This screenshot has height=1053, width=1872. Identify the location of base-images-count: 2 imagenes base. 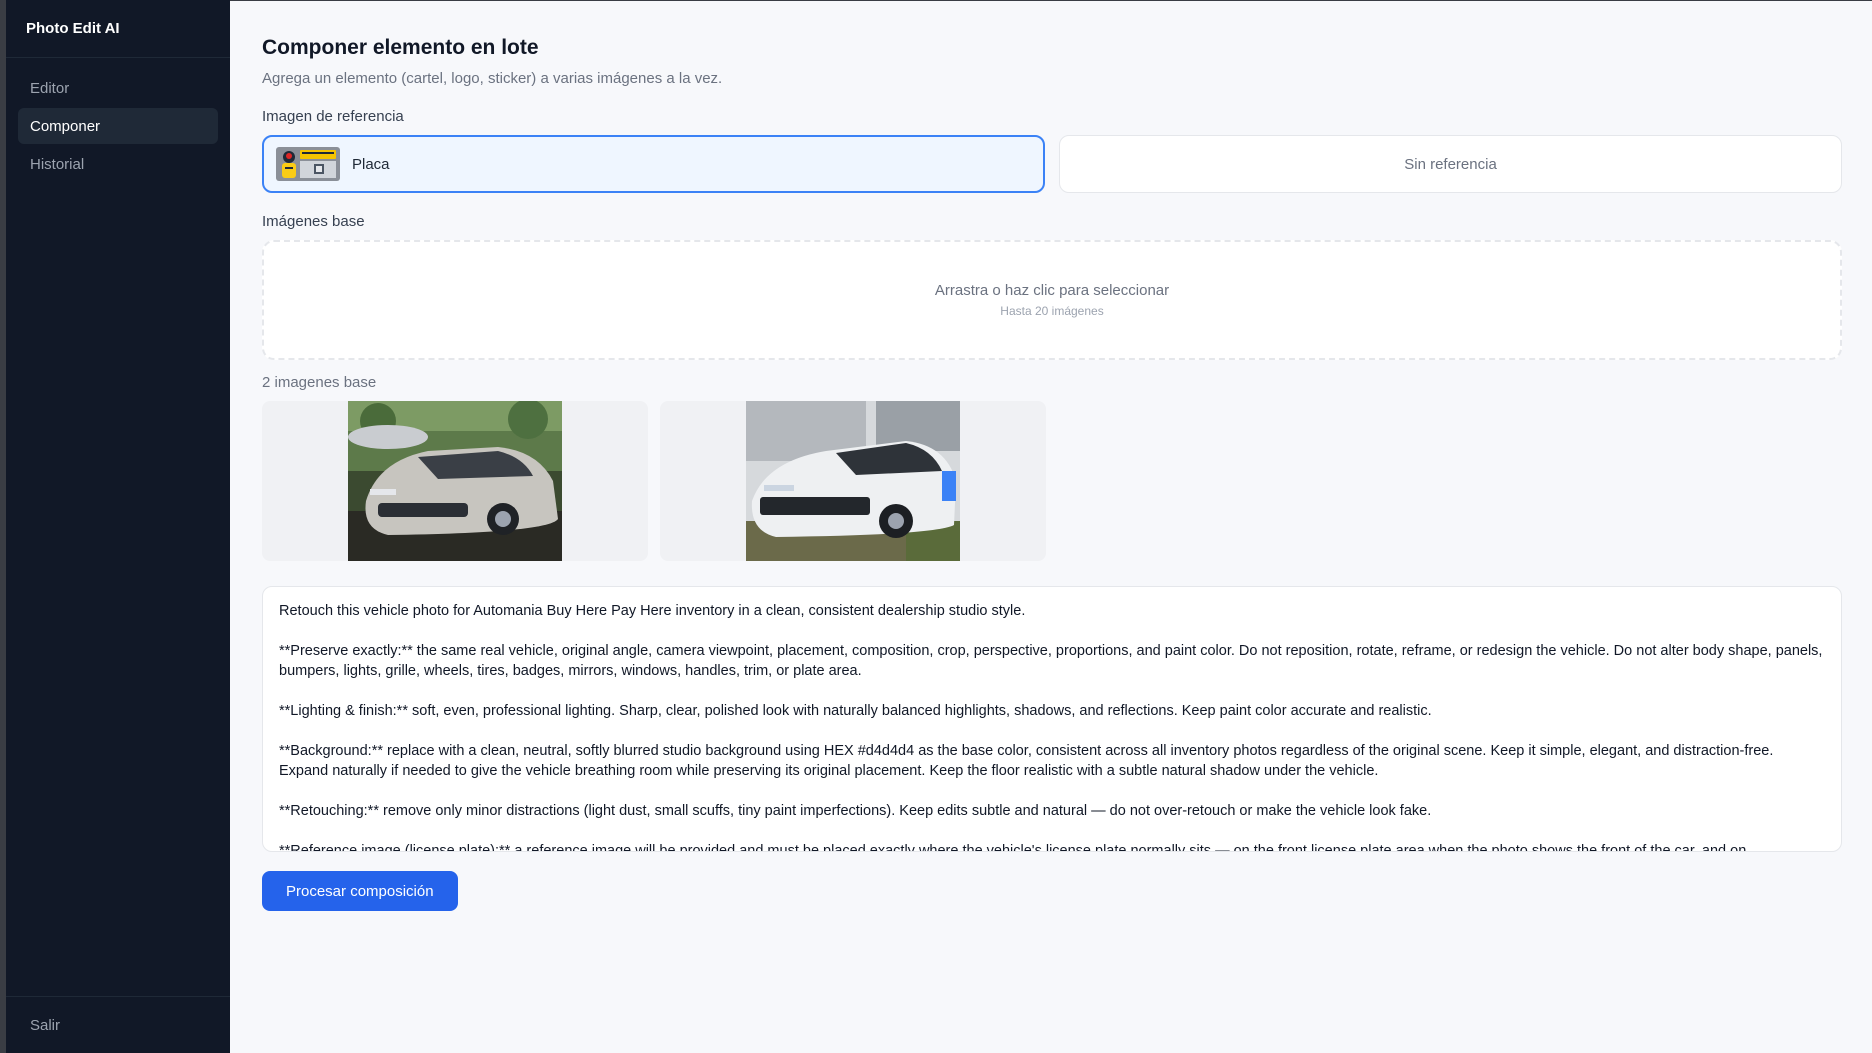
(319, 382).